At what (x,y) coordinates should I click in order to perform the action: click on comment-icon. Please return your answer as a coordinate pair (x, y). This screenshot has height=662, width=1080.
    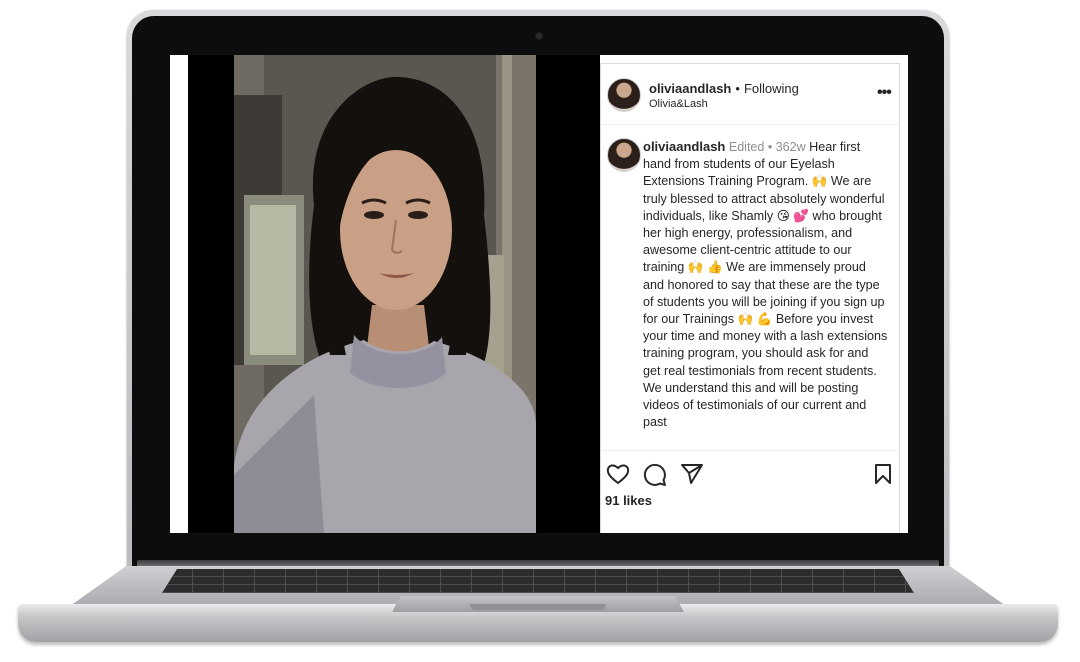
    Looking at the image, I should click on (655, 477).